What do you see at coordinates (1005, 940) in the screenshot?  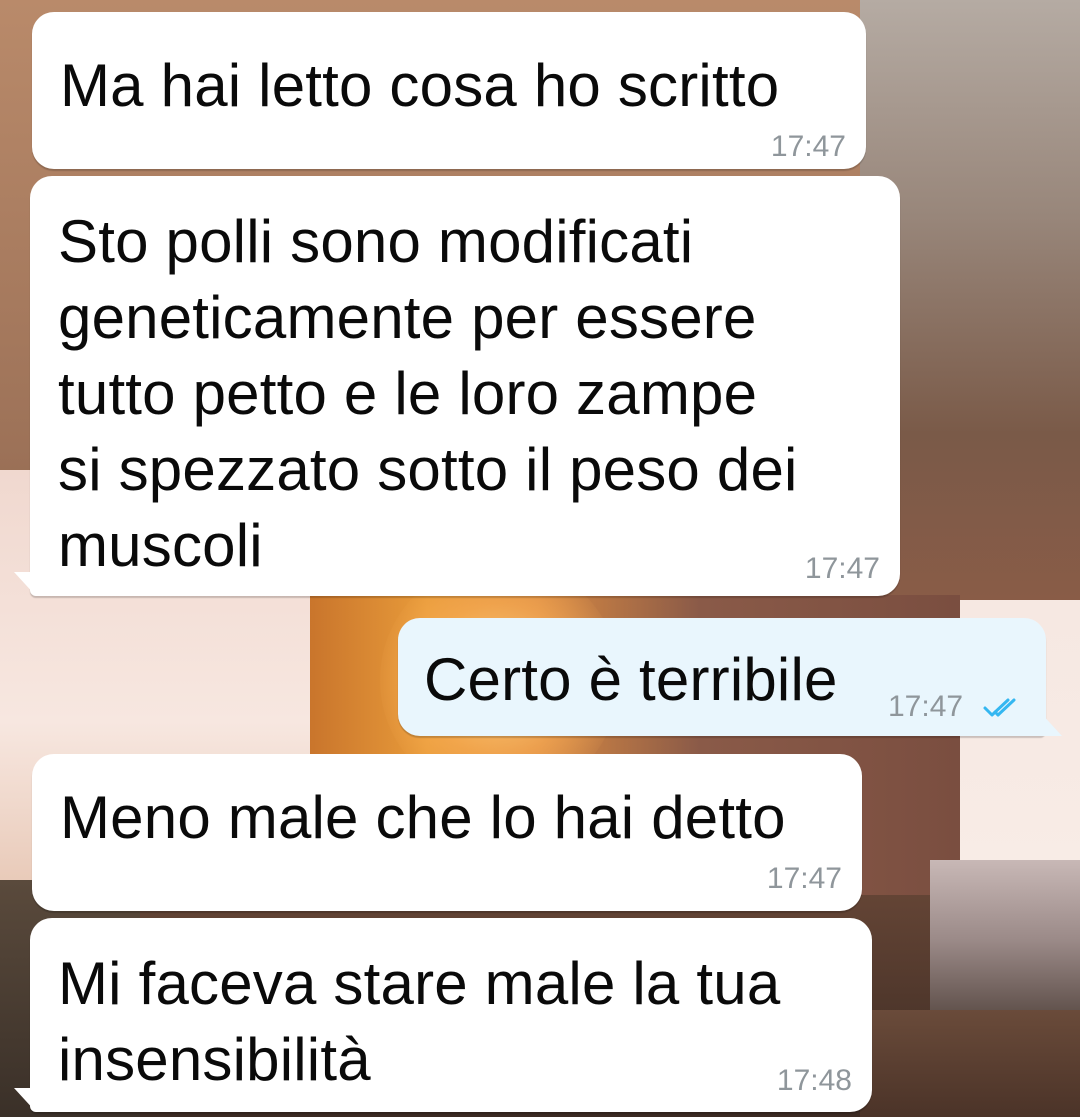 I see `wallpaper-sea` at bounding box center [1005, 940].